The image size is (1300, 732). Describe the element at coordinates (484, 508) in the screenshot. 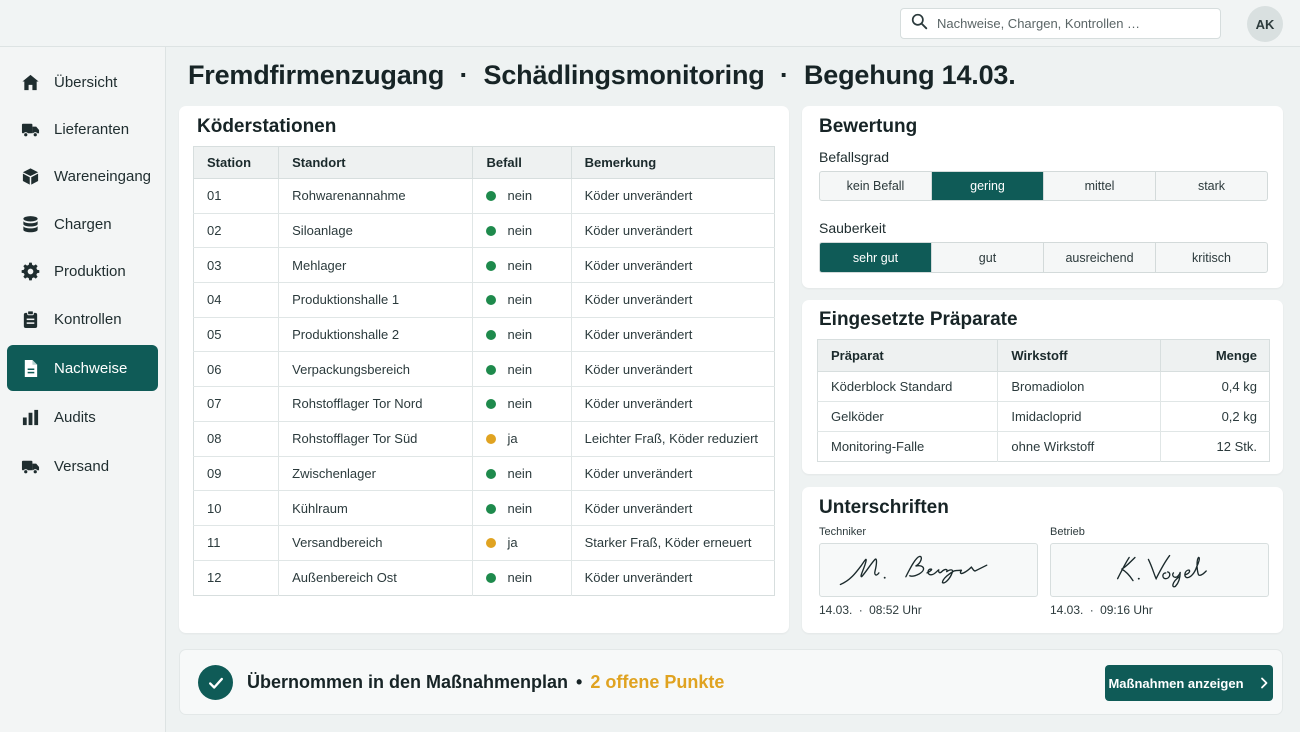

I see `table-row: 10 Kühlraum nein Köder unverändert` at that location.